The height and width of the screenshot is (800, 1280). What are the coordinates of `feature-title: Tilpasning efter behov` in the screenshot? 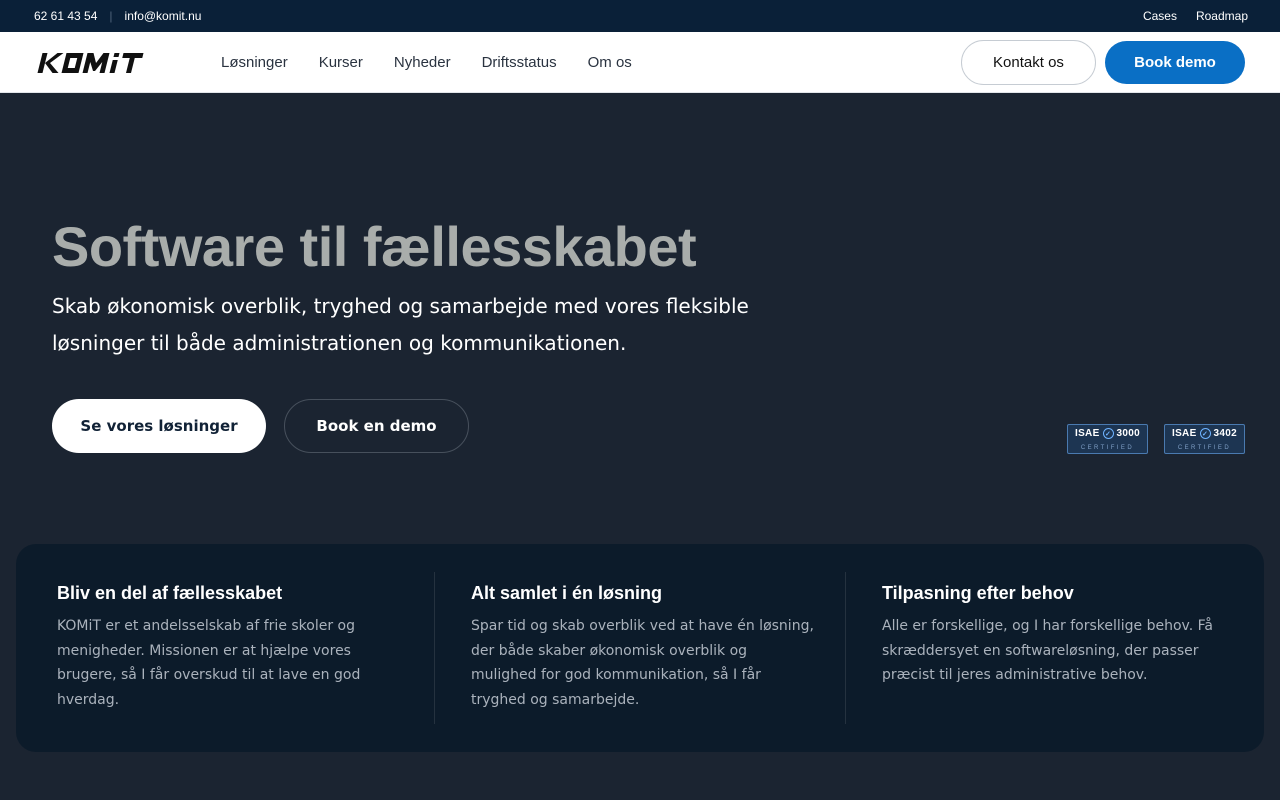 It's located at (978, 593).